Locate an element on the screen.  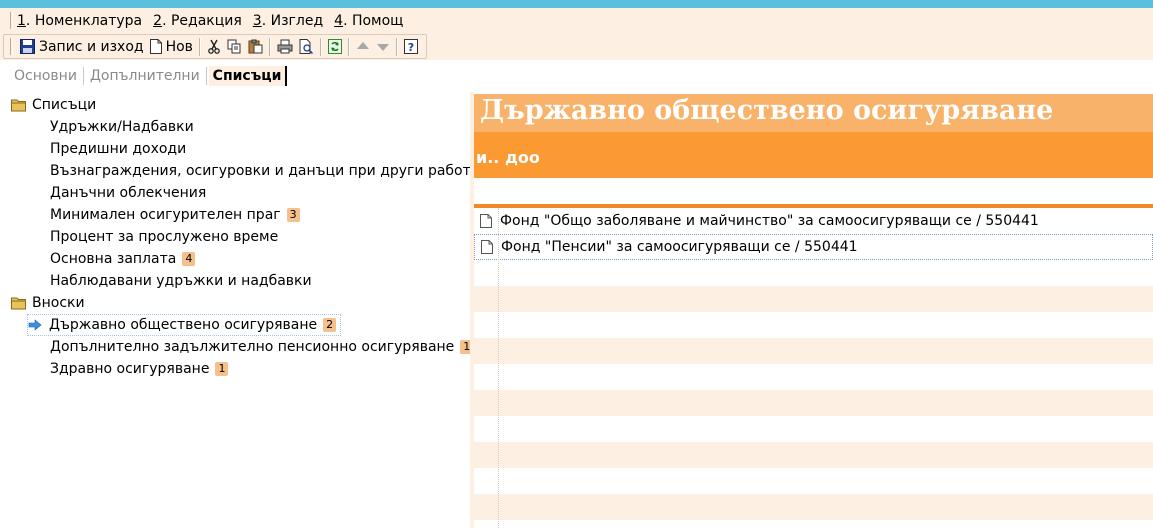
arrow-down-icon is located at coordinates (382, 47).